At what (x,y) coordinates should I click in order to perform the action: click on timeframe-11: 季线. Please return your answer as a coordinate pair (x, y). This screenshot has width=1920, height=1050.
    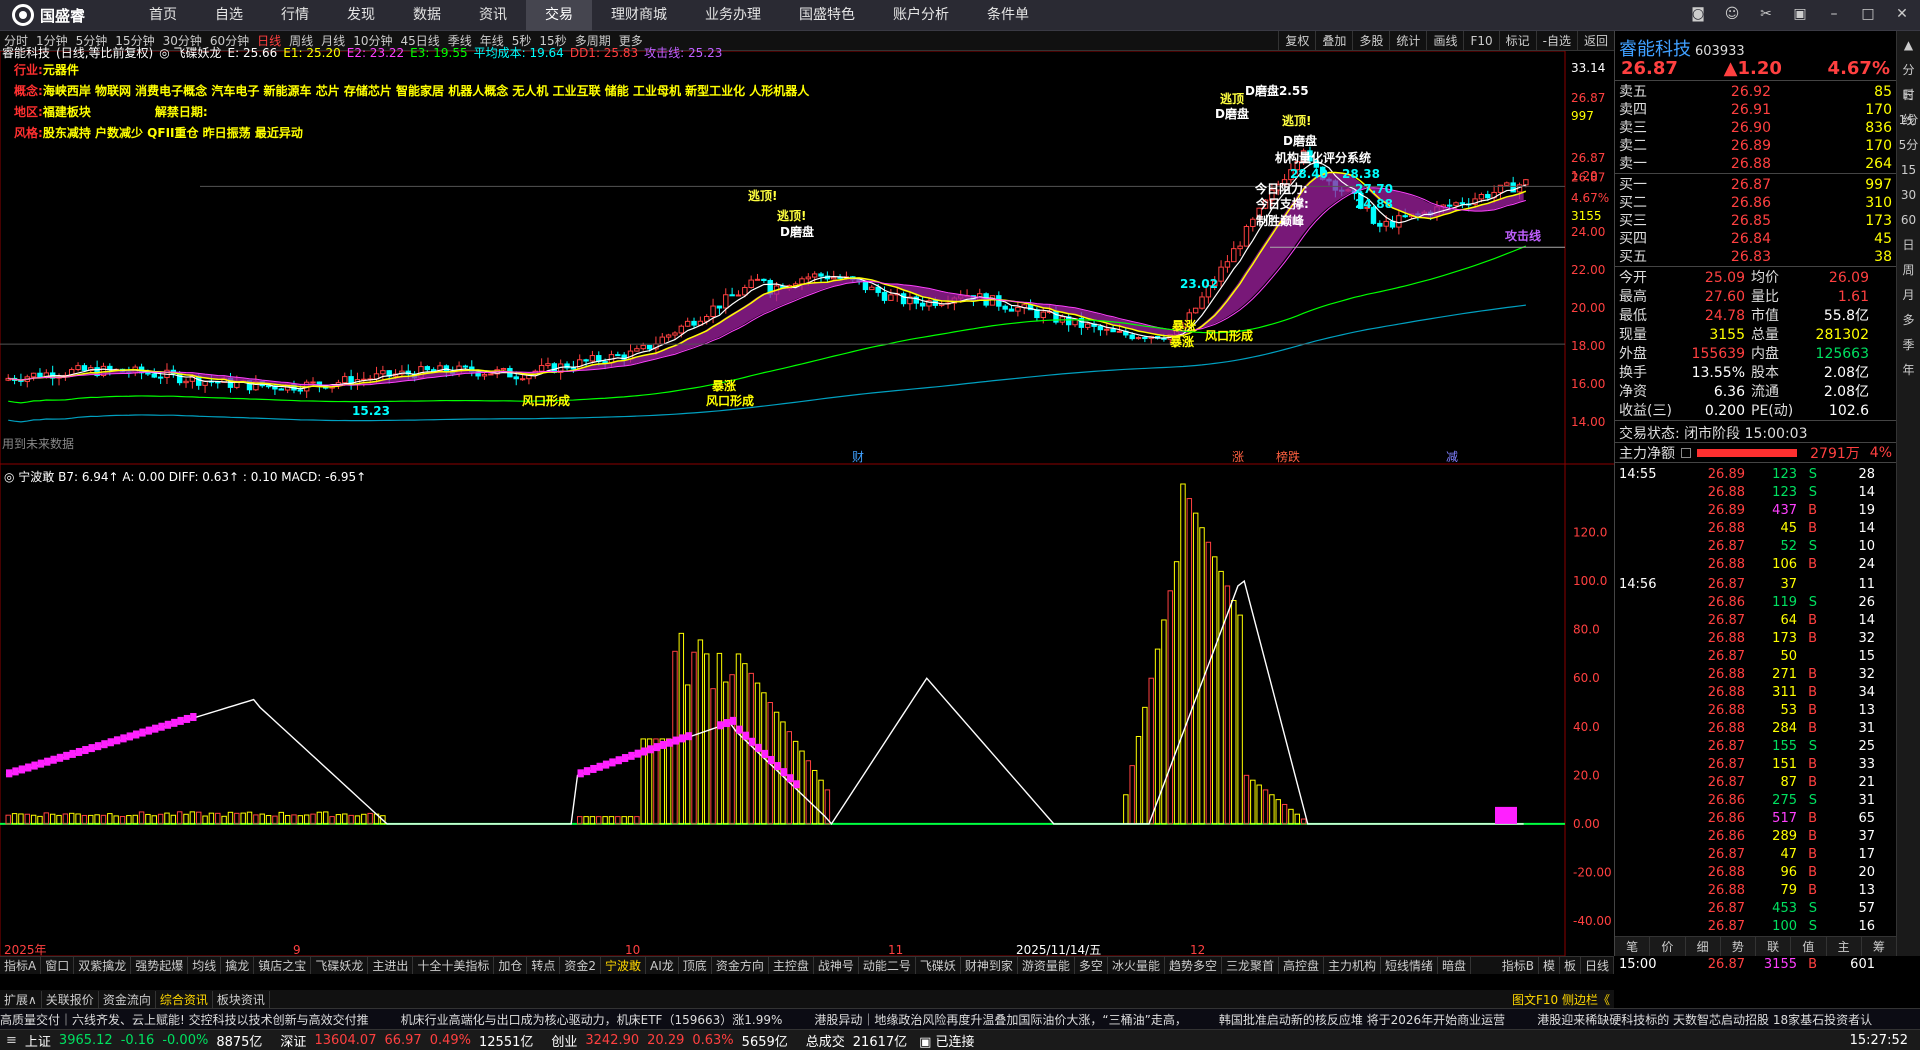
    Looking at the image, I should click on (460, 40).